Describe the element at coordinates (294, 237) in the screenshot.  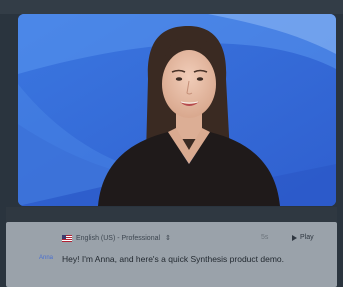
I see `play-icon` at that location.